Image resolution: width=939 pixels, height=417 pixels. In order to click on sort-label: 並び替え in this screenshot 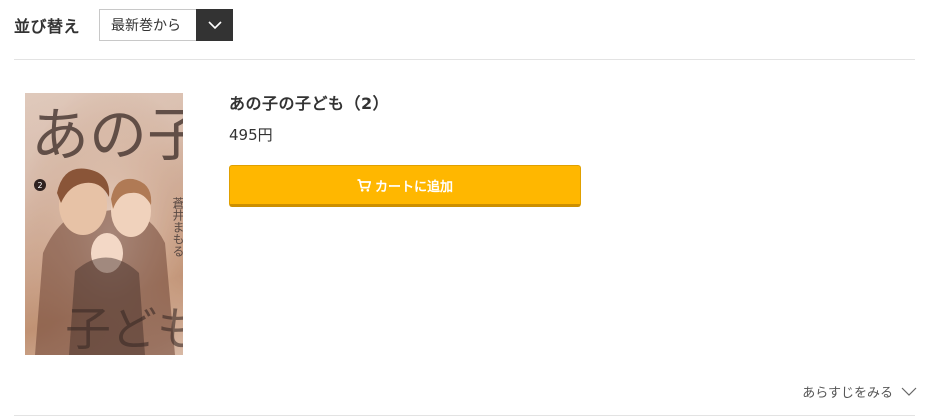, I will do `click(47, 26)`.